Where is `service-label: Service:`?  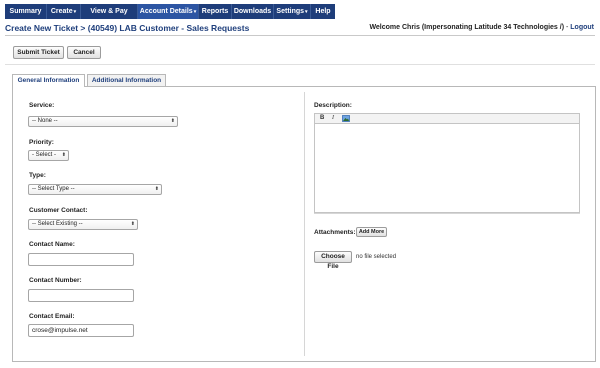 service-label: Service: is located at coordinates (42, 105).